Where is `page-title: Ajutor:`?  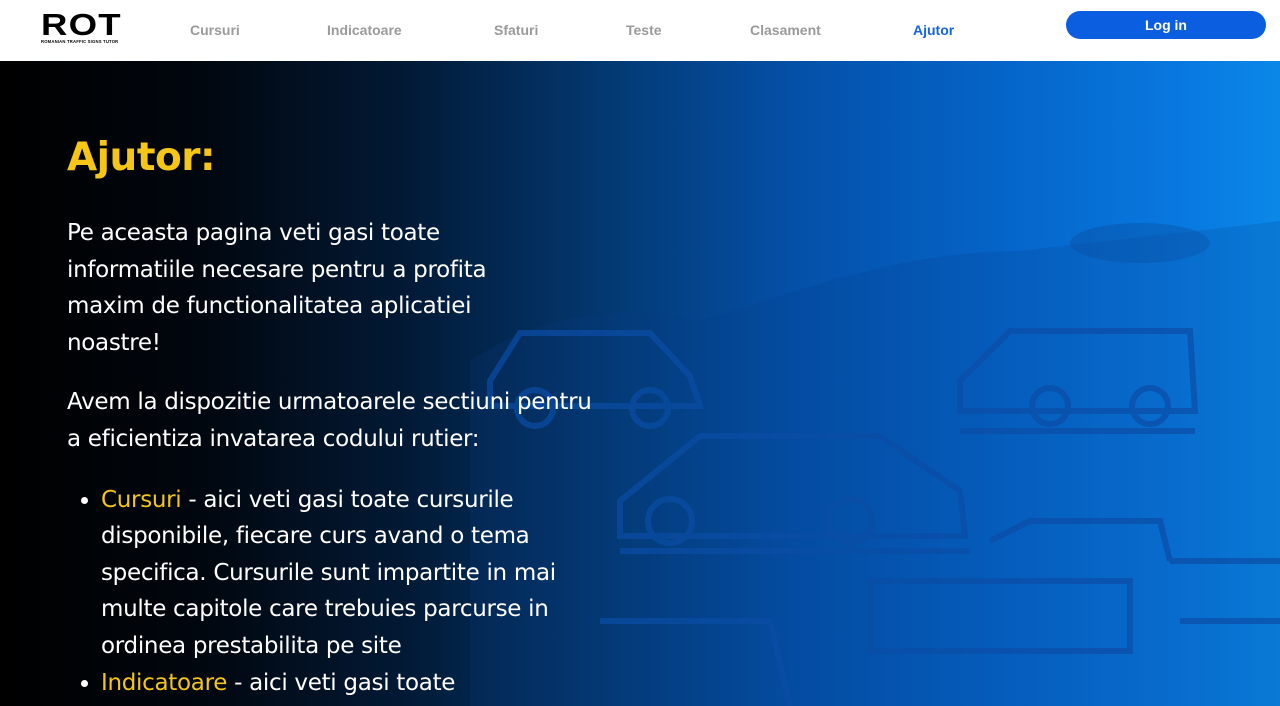
page-title: Ajutor: is located at coordinates (141, 157).